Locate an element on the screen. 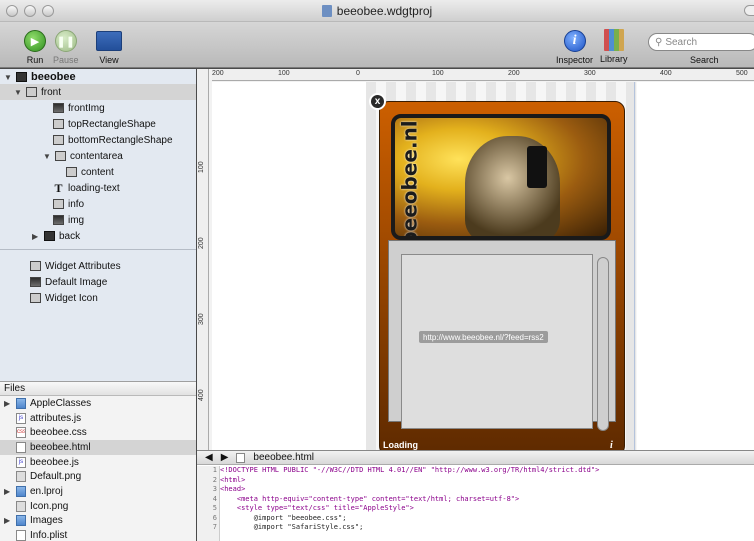 Image resolution: width=754 pixels, height=541 pixels. tree-item-toprectangleshape: topRectangleShape is located at coordinates (104, 124).